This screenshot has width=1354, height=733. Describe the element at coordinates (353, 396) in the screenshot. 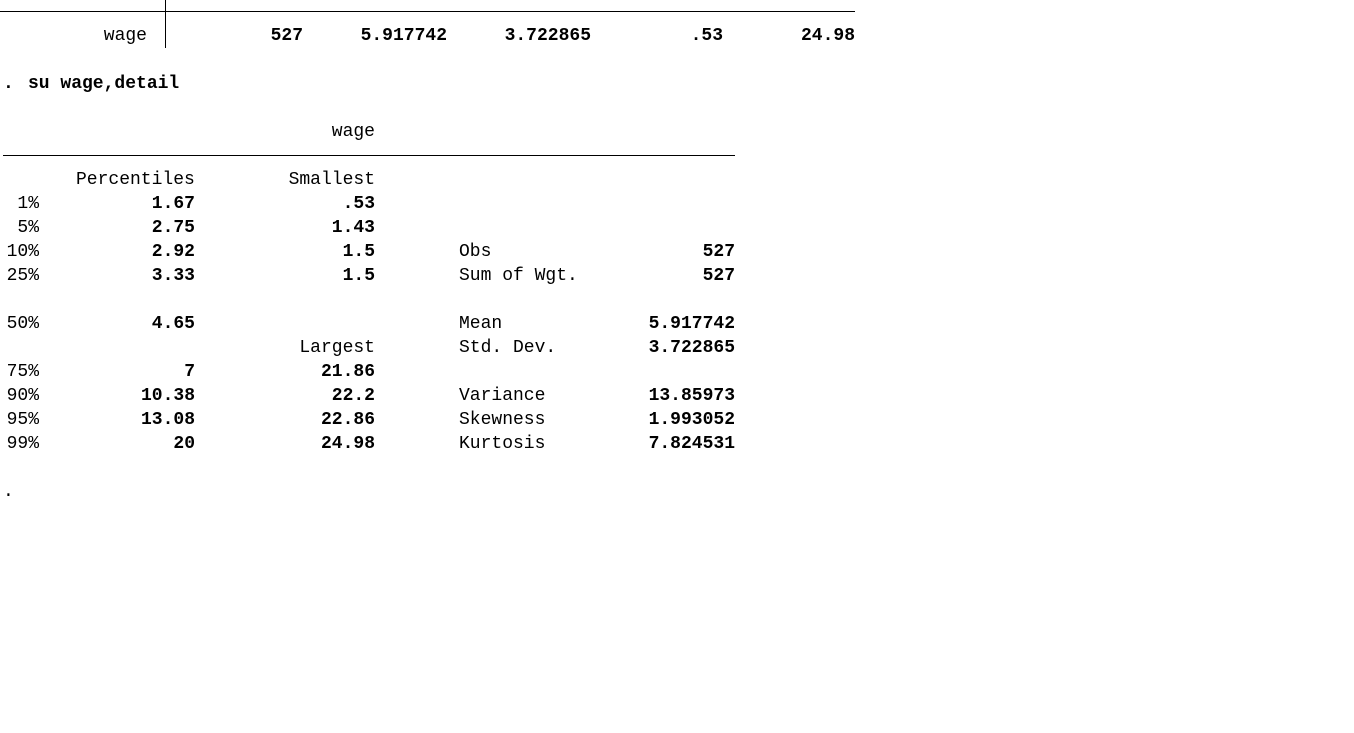

I see `largest-value: 22.2` at that location.